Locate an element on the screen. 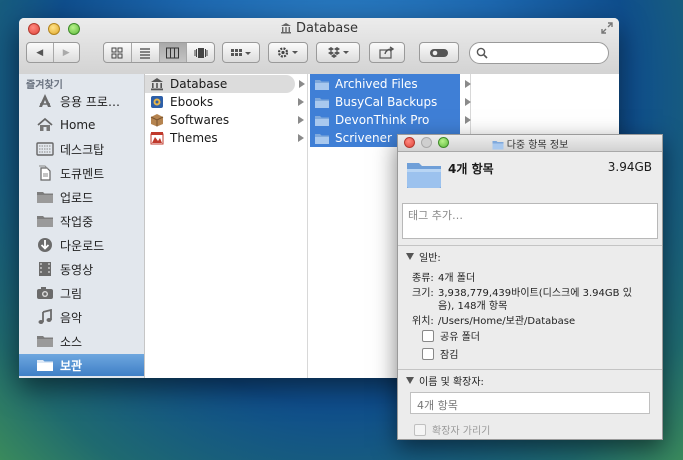 The height and width of the screenshot is (460, 683). coverflow-view-icon is located at coordinates (201, 52).